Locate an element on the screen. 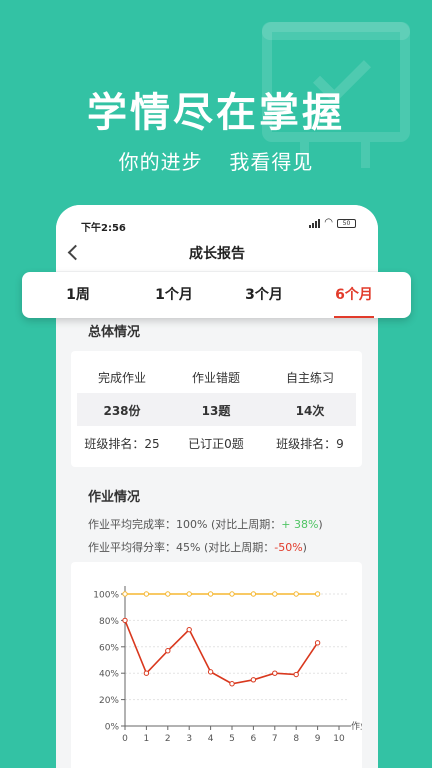 The width and height of the screenshot is (432, 768). tab-1-month: 1个月 is located at coordinates (174, 295).